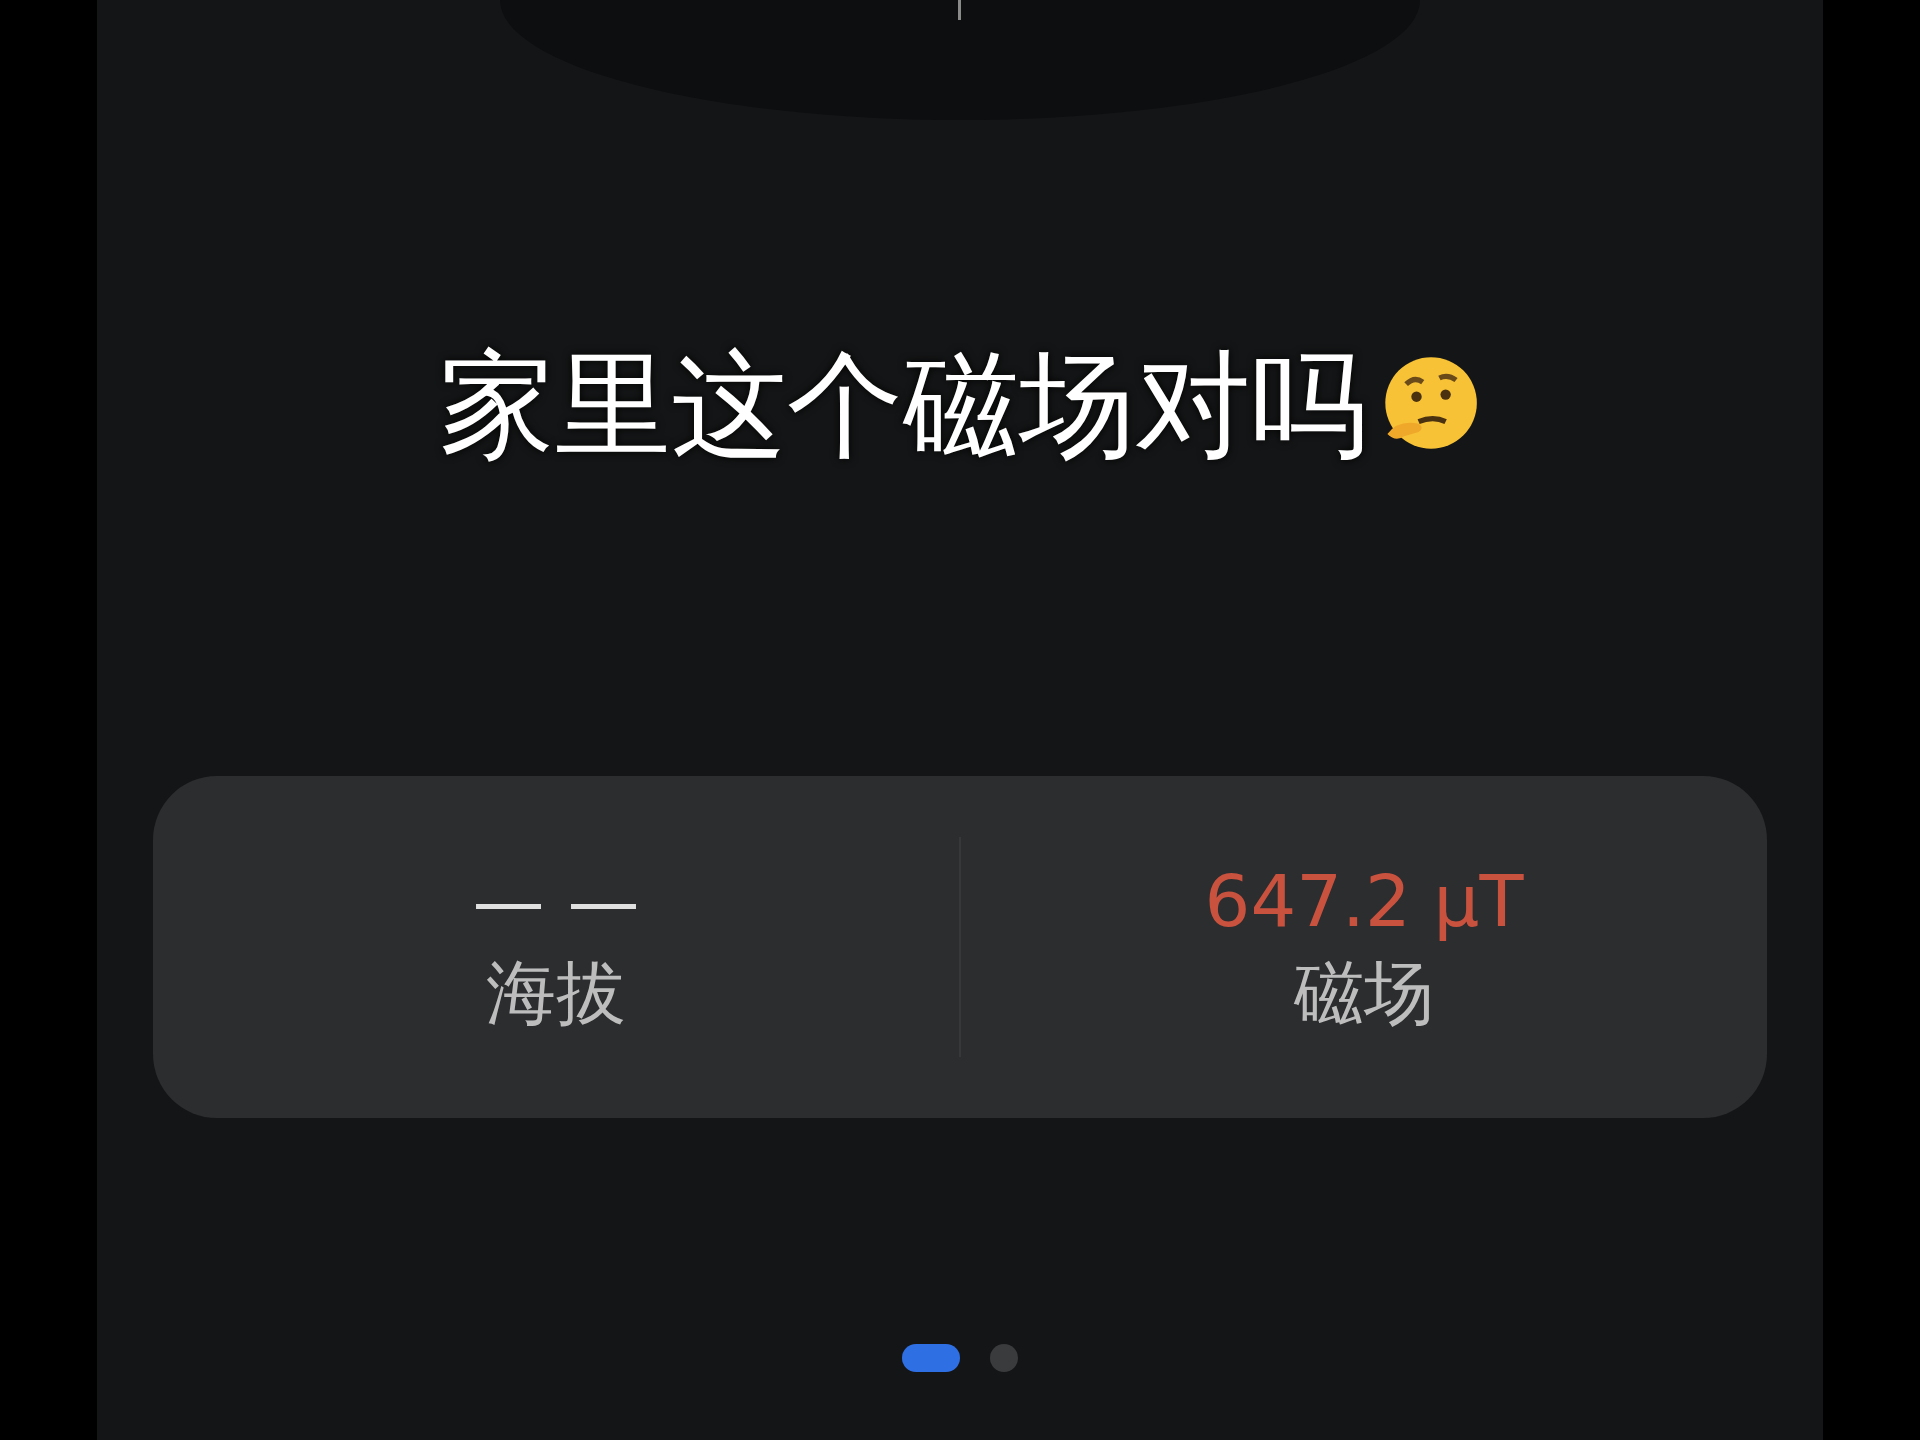 The image size is (1920, 1440). I want to click on stat-label: 海拔, so click(556, 994).